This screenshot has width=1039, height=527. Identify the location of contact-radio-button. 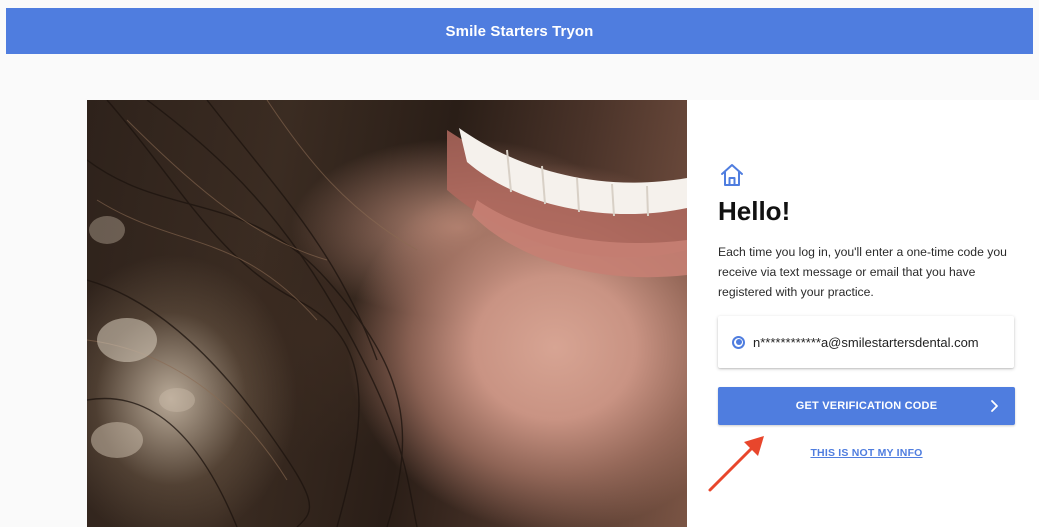
(738, 342).